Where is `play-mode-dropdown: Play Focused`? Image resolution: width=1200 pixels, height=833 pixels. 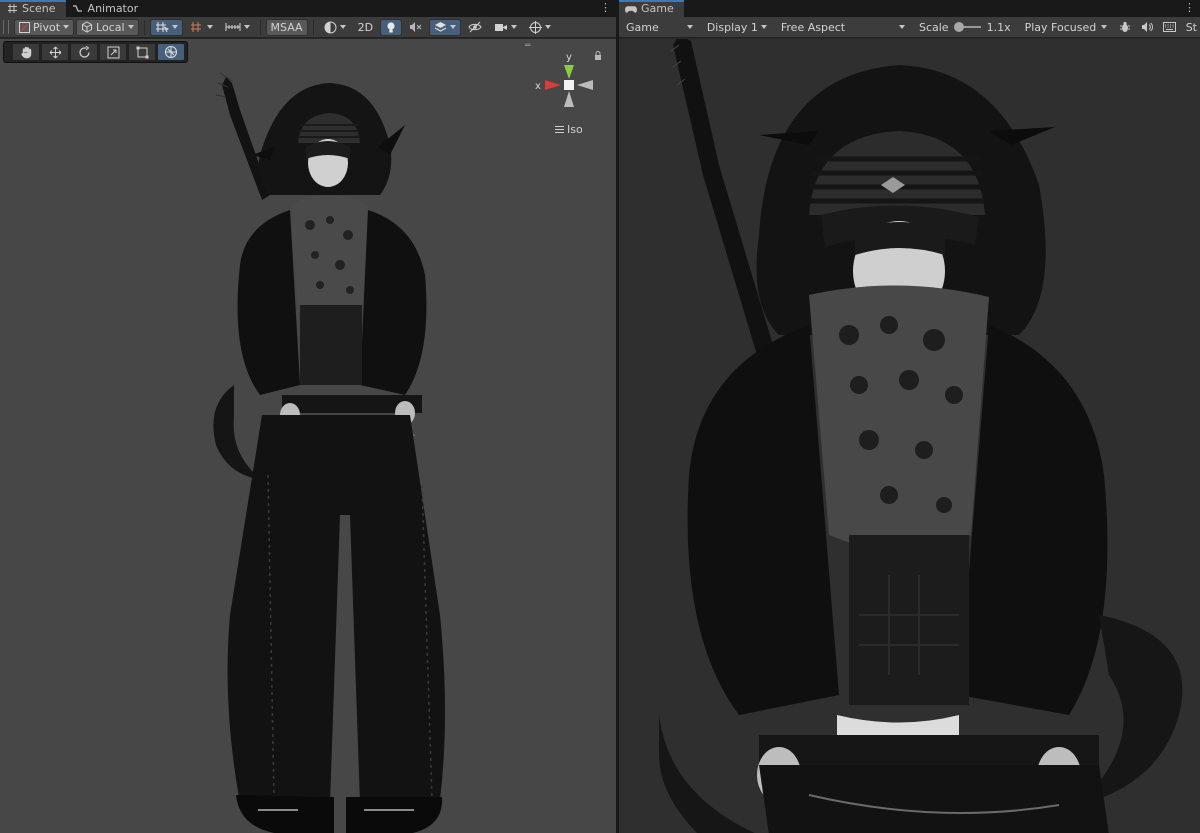
play-mode-dropdown: Play Focused is located at coordinates (1066, 27).